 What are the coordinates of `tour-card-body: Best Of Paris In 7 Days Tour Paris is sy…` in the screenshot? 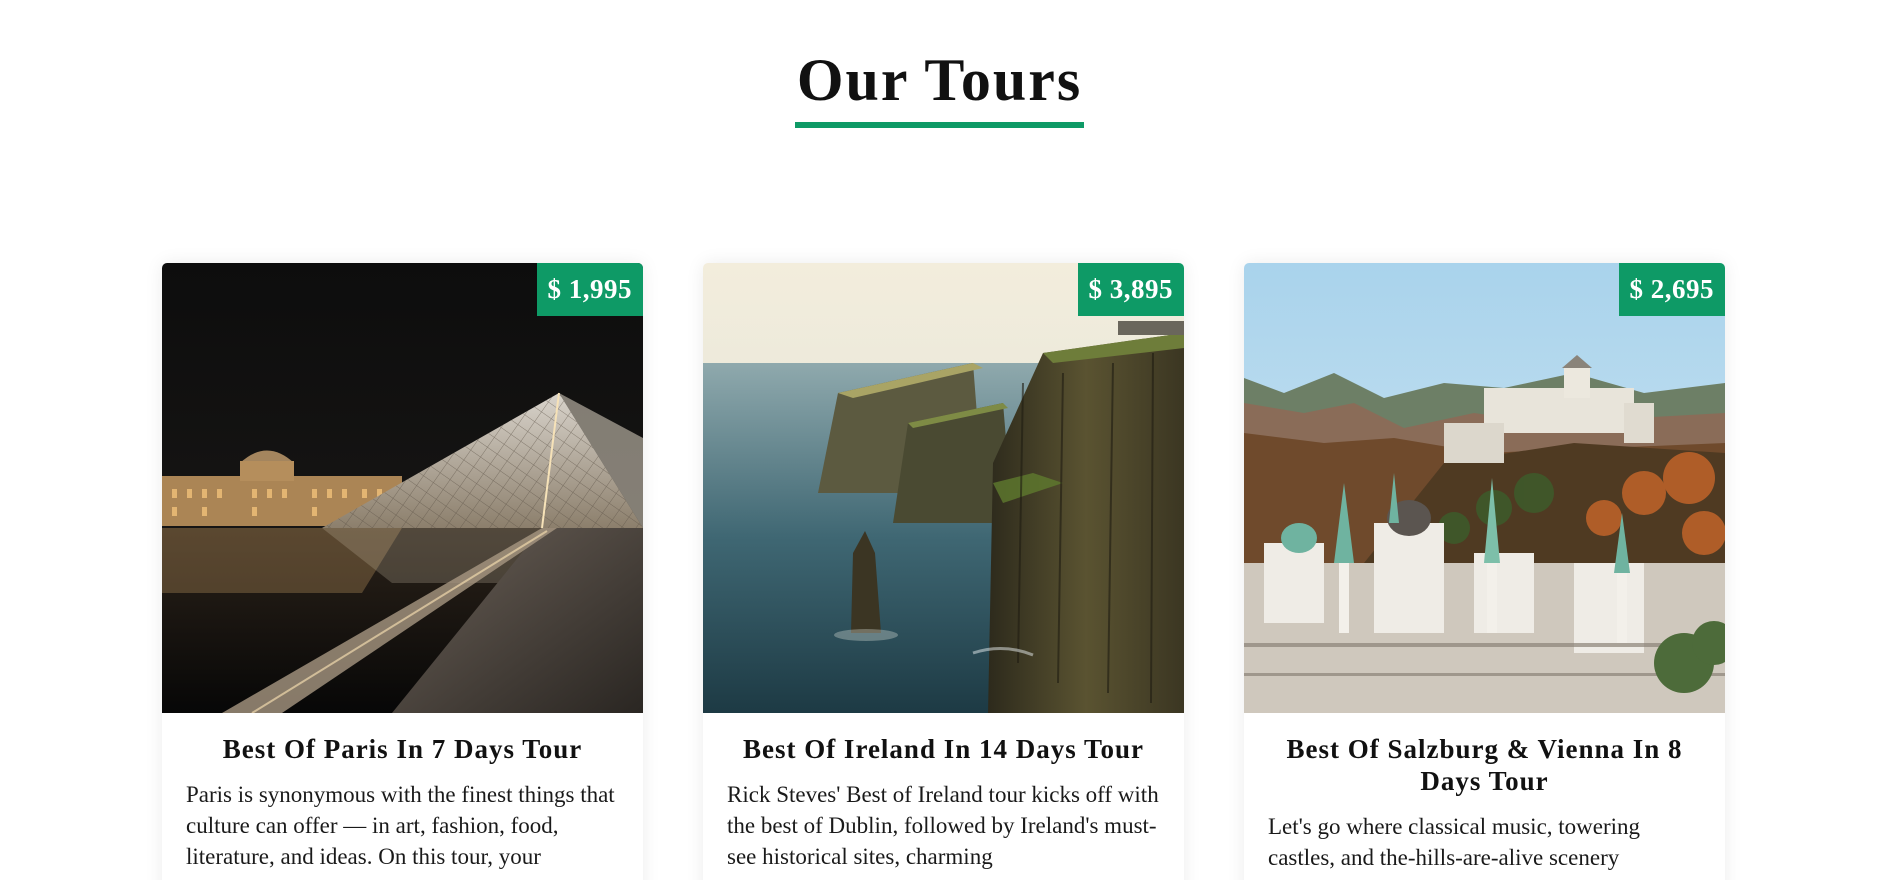 It's located at (402, 792).